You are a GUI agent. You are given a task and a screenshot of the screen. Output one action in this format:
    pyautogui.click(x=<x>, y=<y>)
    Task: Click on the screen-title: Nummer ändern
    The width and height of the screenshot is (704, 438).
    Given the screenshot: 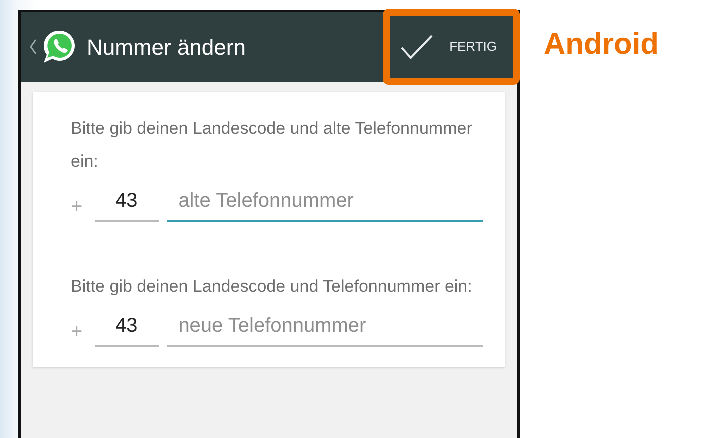 What is the action you would take?
    pyautogui.click(x=167, y=48)
    